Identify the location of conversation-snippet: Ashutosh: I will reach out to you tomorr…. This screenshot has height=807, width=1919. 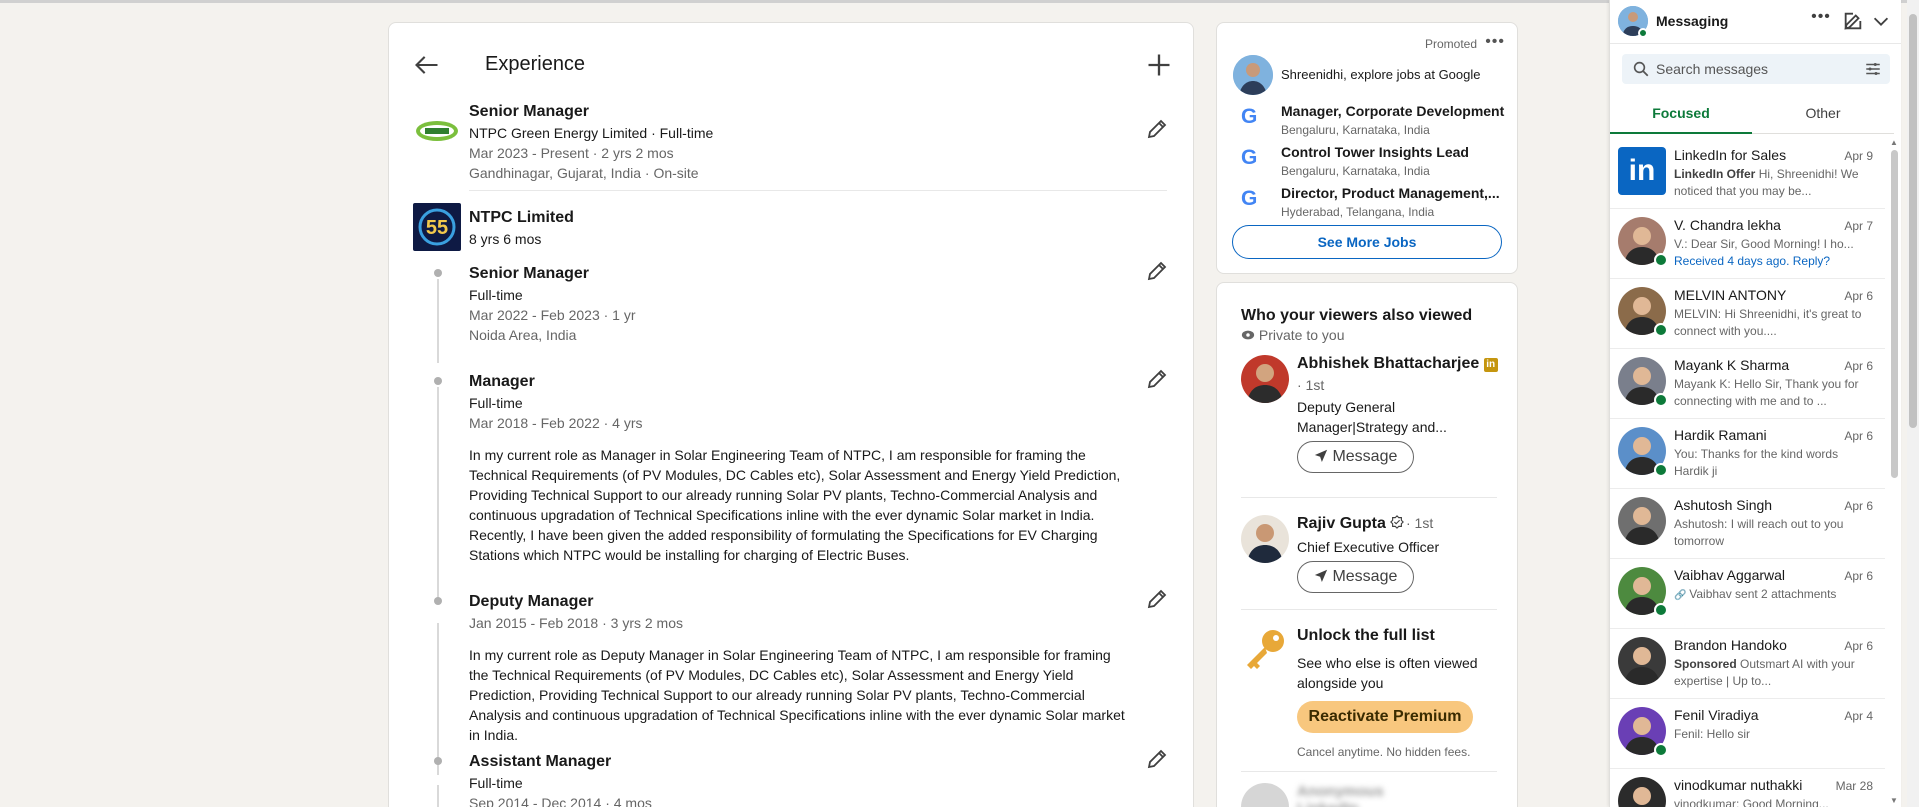
(1774, 533).